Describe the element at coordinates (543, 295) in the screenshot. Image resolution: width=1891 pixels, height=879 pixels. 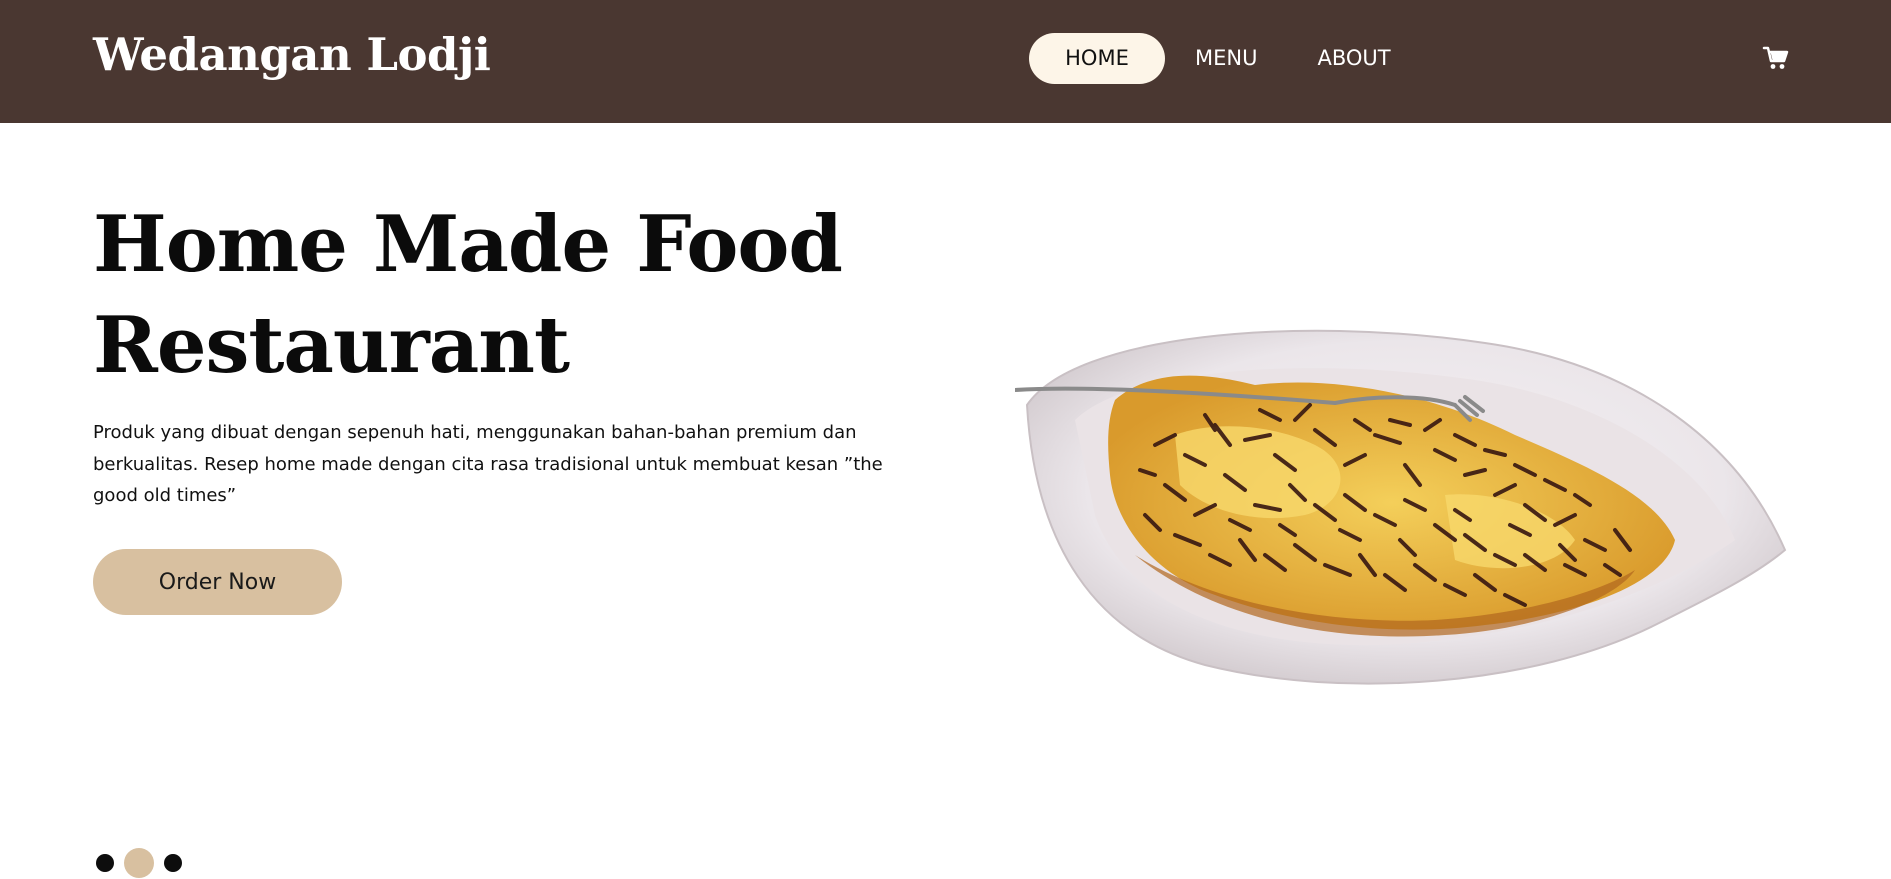
I see `hero-title: Home Made Food Restaurant` at that location.